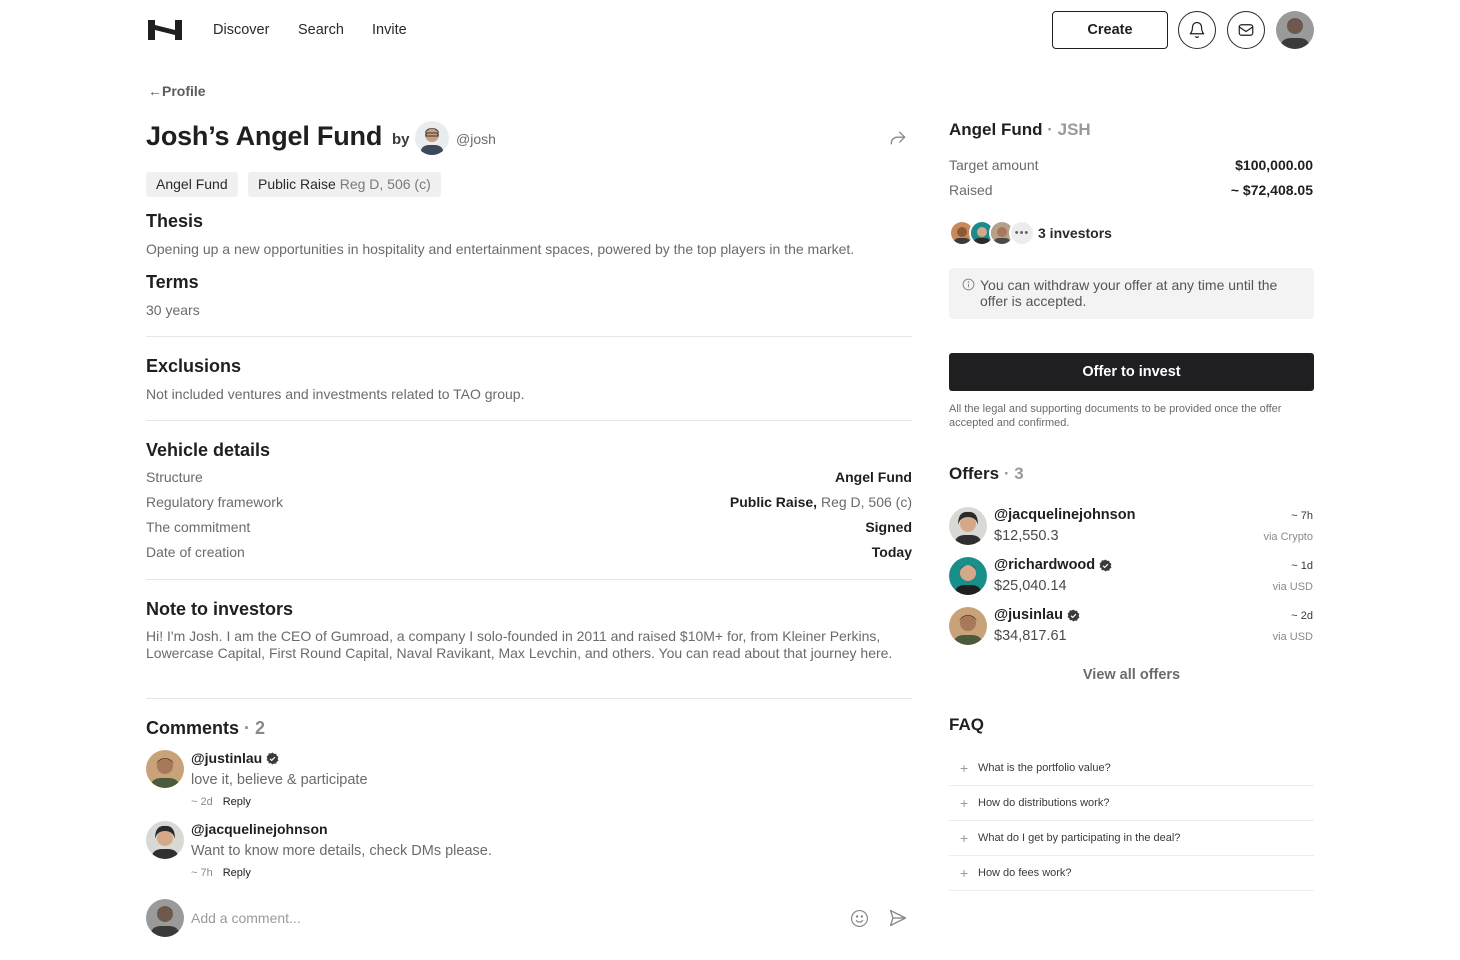 Image resolution: width=1460 pixels, height=960 pixels. What do you see at coordinates (264, 136) in the screenshot?
I see `page-title: Josh’s Angel Fund` at bounding box center [264, 136].